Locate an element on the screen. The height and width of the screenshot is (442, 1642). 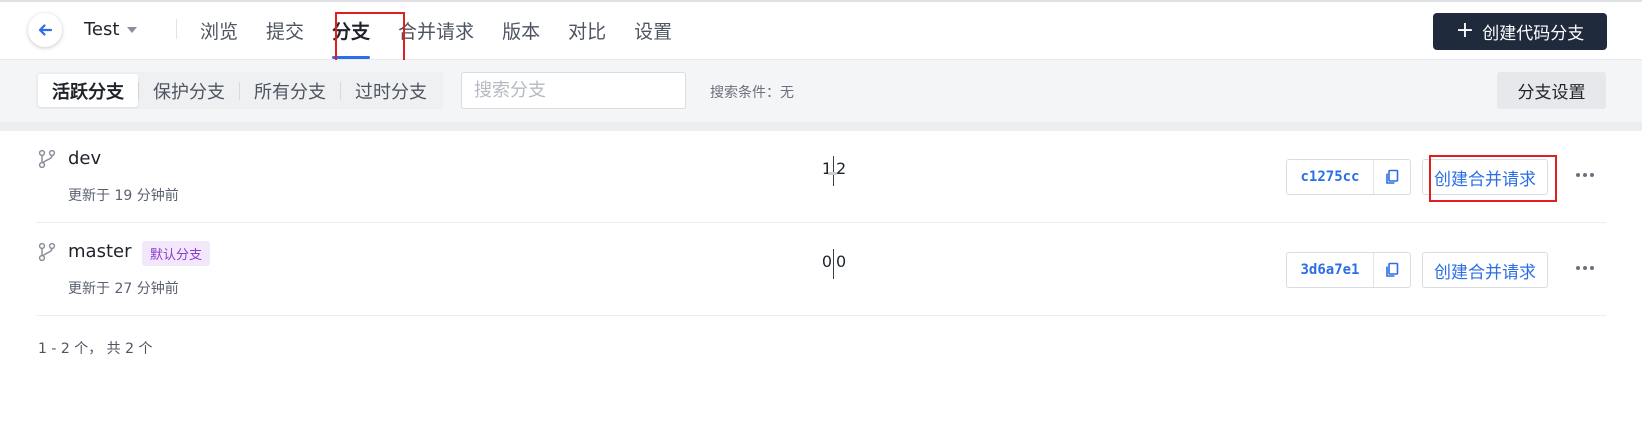
tab-merge-requests: 合并请求 is located at coordinates (436, 31).